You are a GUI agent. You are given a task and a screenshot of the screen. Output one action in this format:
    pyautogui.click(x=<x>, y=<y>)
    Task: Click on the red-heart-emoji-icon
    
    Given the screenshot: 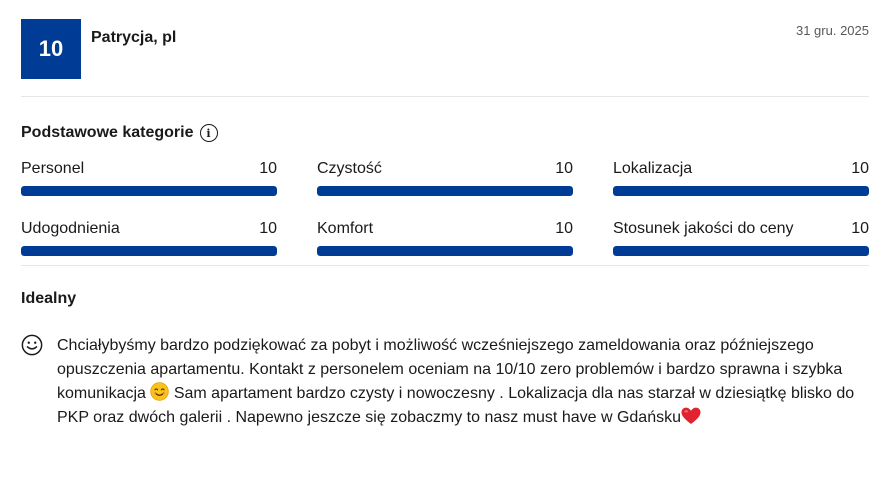 What is the action you would take?
    pyautogui.click(x=691, y=416)
    